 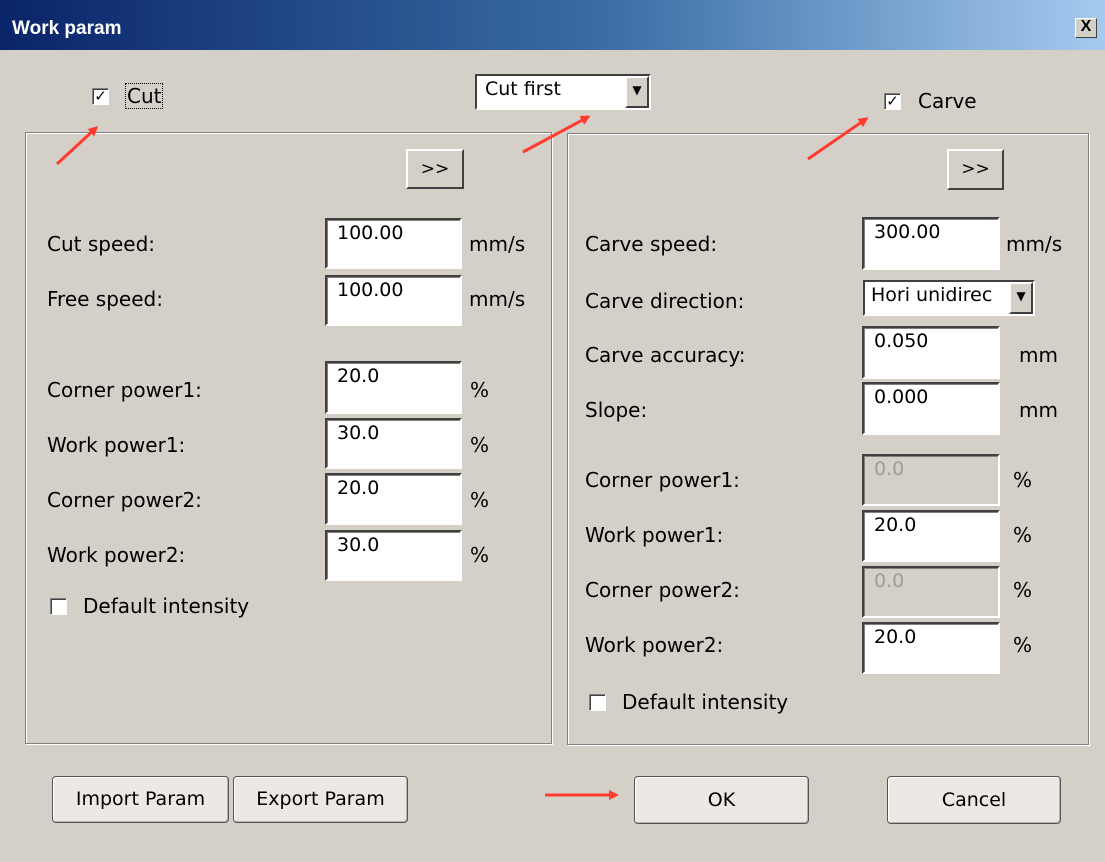 I want to click on cut-work-power1-unit: %, so click(x=480, y=445).